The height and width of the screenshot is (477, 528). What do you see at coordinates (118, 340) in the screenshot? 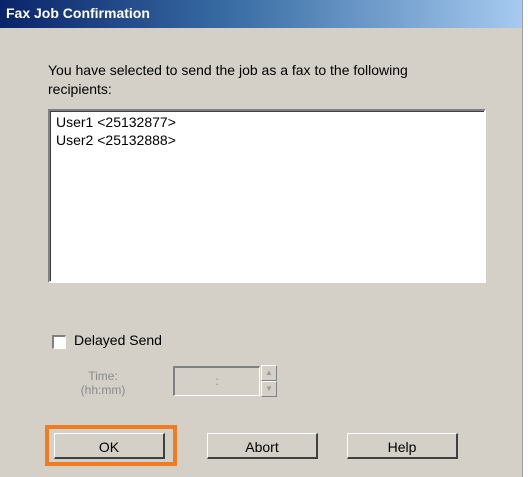
I see `delayed-send-label: Delayed Send` at bounding box center [118, 340].